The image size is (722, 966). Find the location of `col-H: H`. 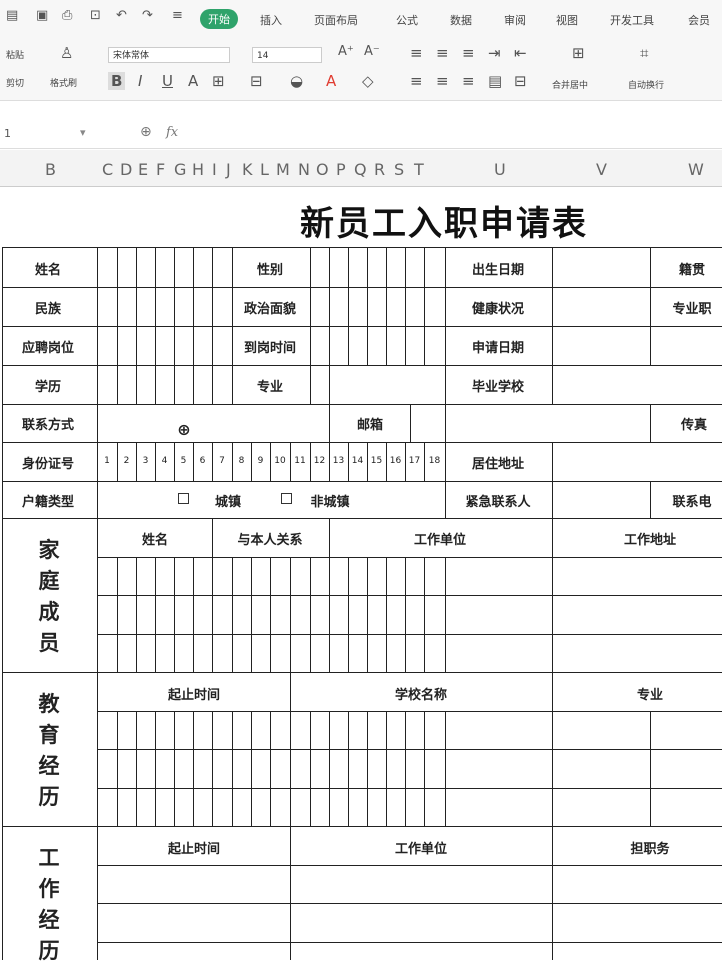

col-H: H is located at coordinates (198, 169).